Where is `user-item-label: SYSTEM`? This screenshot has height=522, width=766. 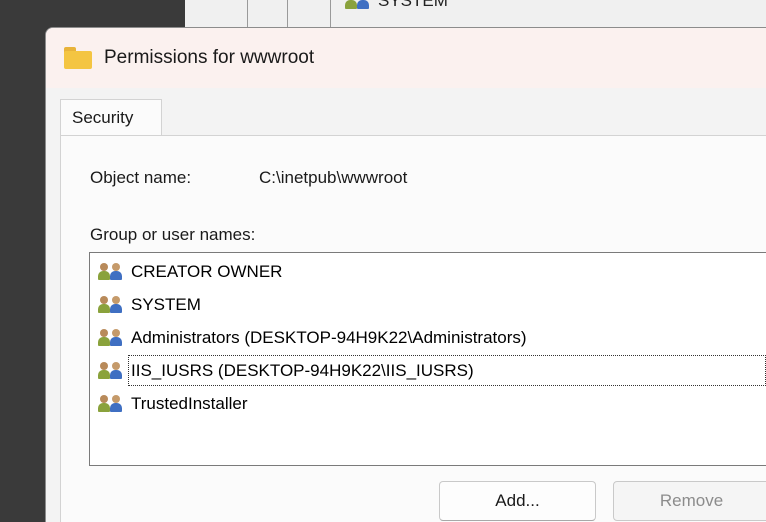
user-item-label: SYSTEM is located at coordinates (166, 304).